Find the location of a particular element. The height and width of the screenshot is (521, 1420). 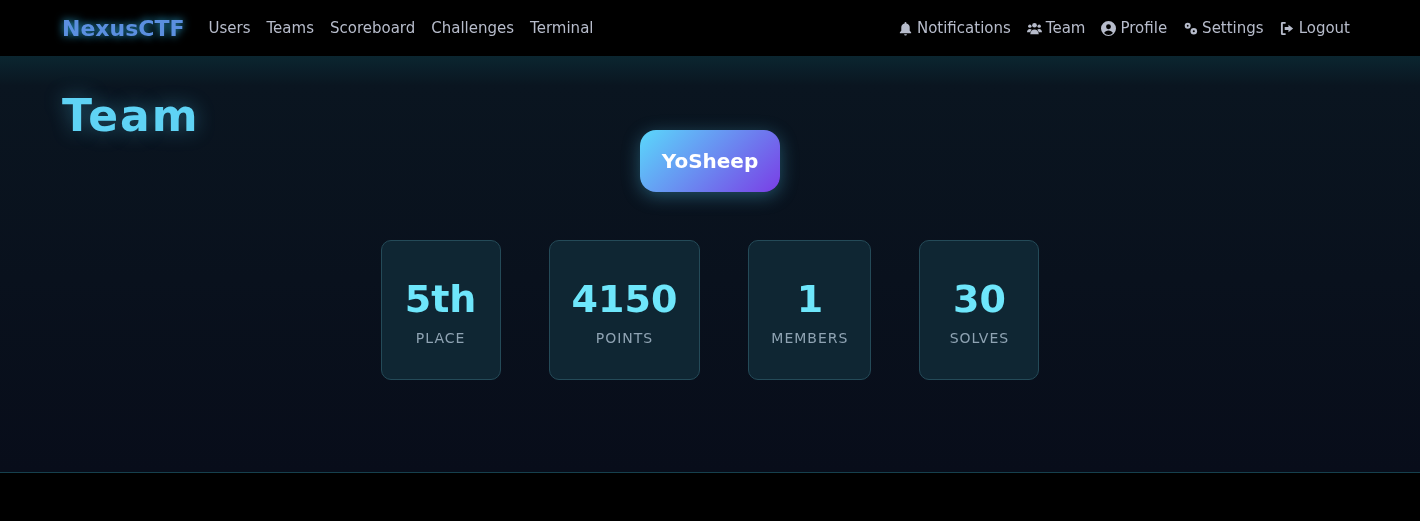

stat-value: 30 is located at coordinates (979, 299).